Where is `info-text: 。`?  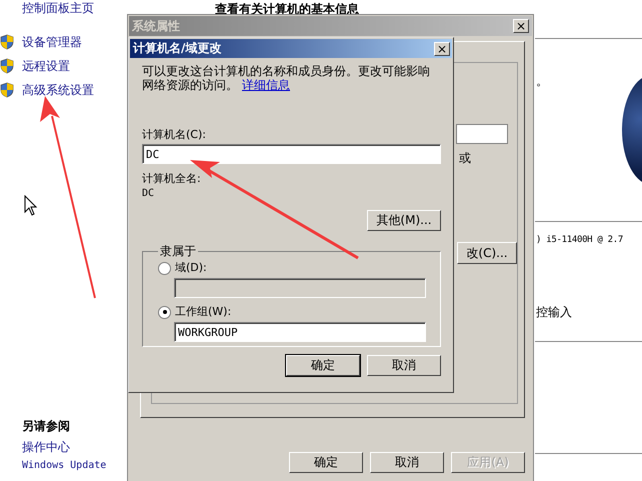 info-text: 。 is located at coordinates (542, 81).